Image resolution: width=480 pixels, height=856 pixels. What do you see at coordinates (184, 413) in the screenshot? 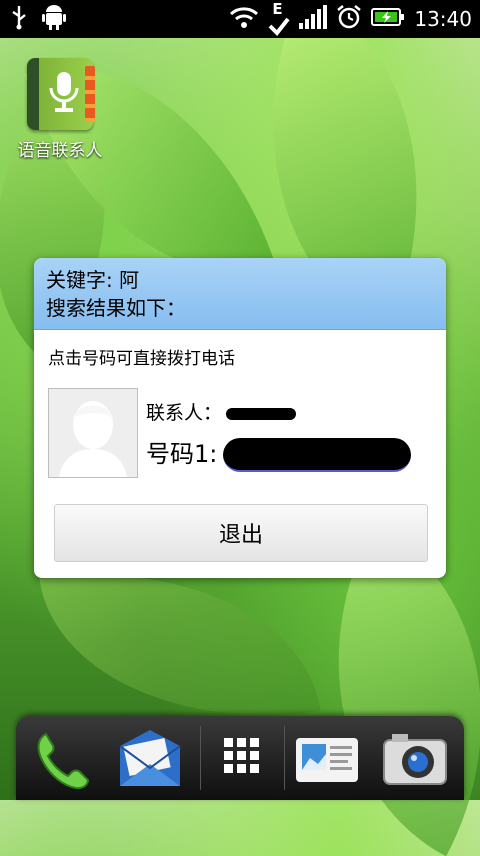
I see `contact-label: 联系人：` at bounding box center [184, 413].